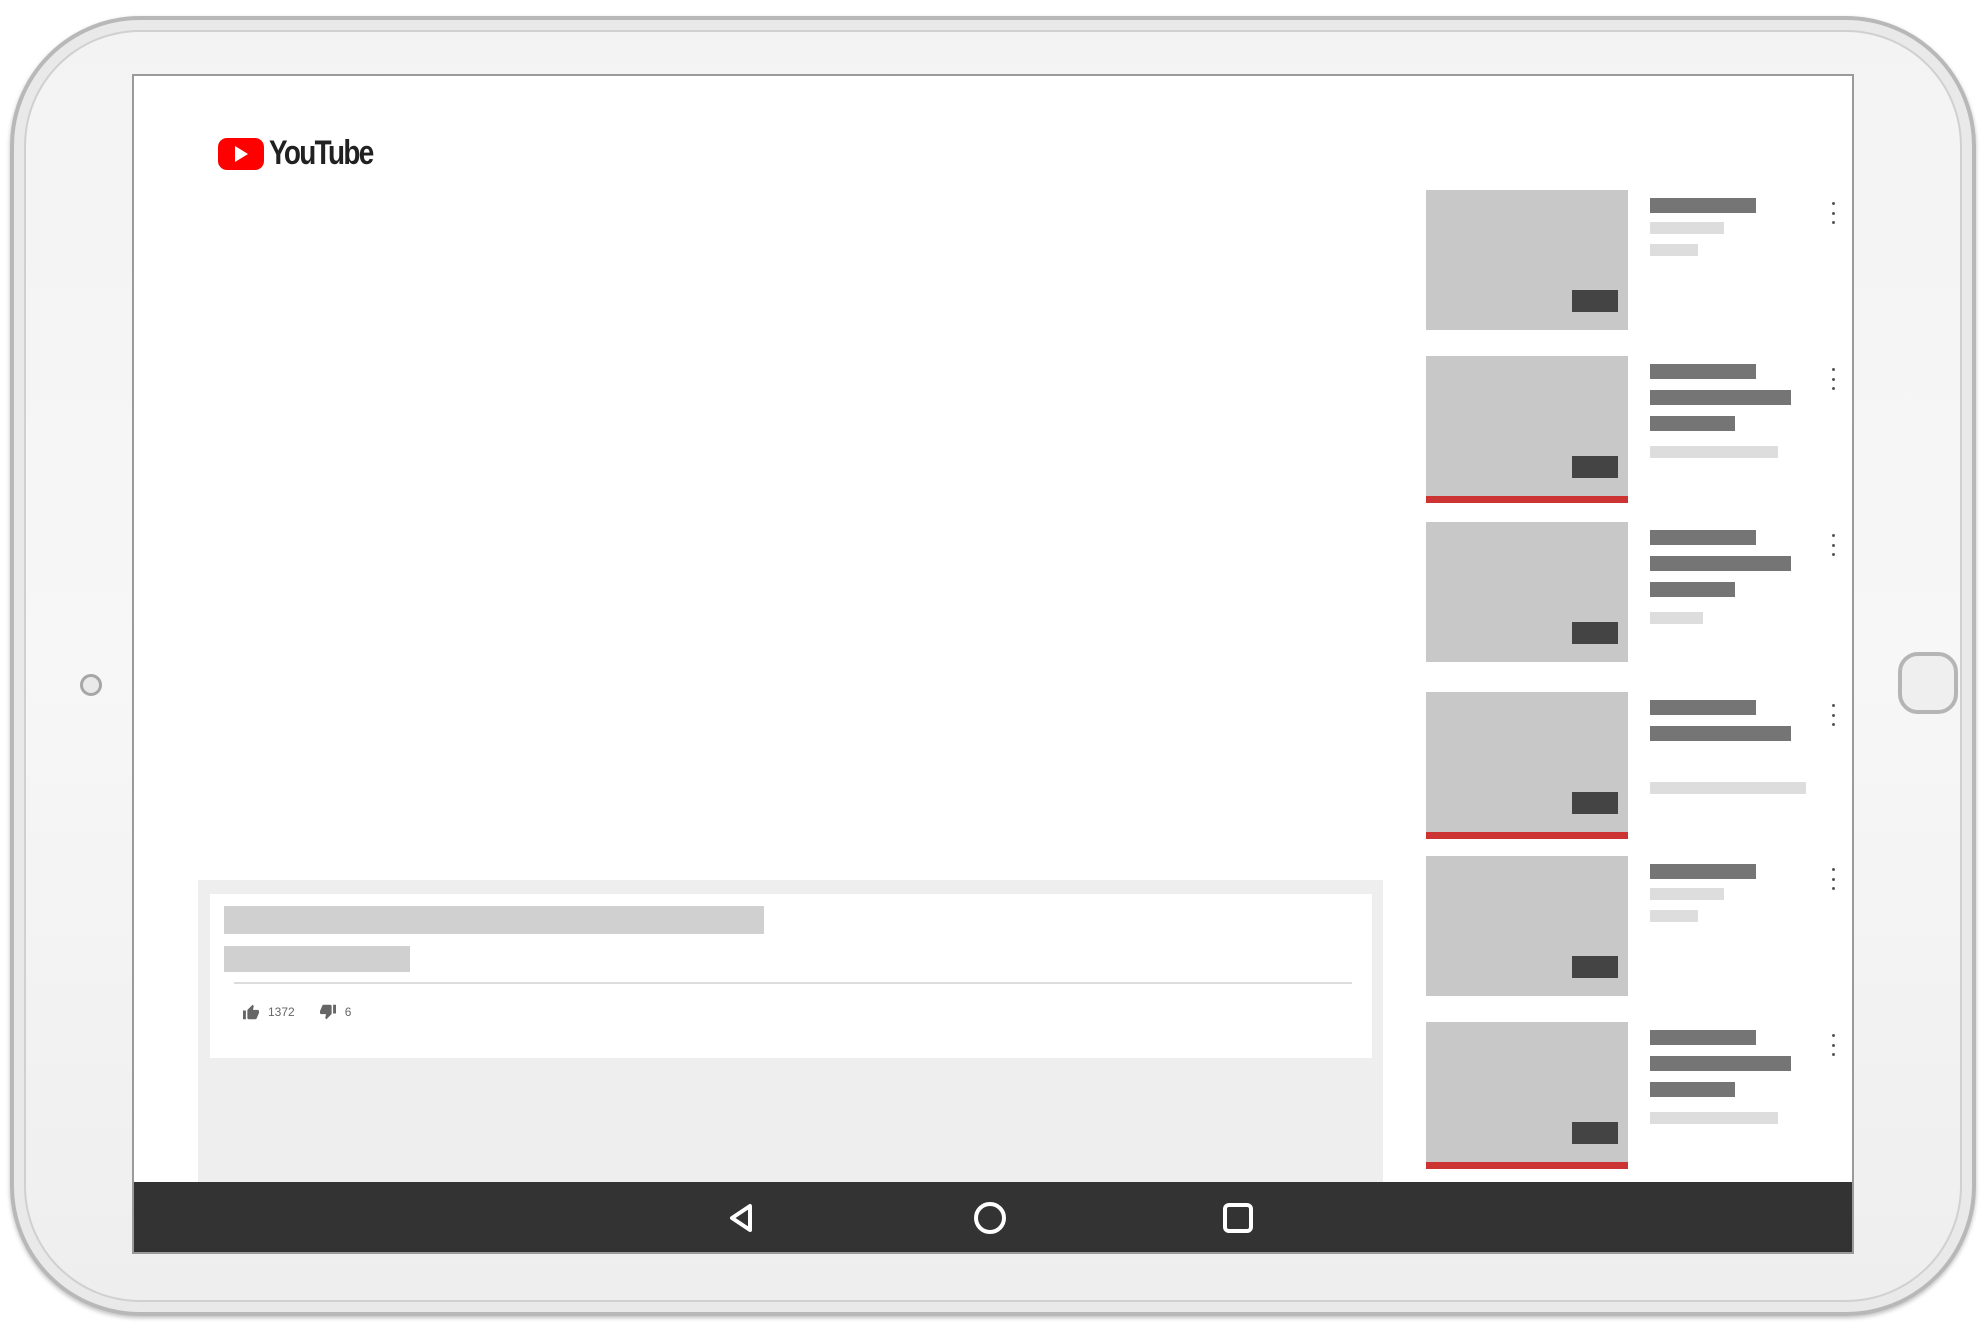  Describe the element at coordinates (91, 685) in the screenshot. I see `camera-icon` at that location.